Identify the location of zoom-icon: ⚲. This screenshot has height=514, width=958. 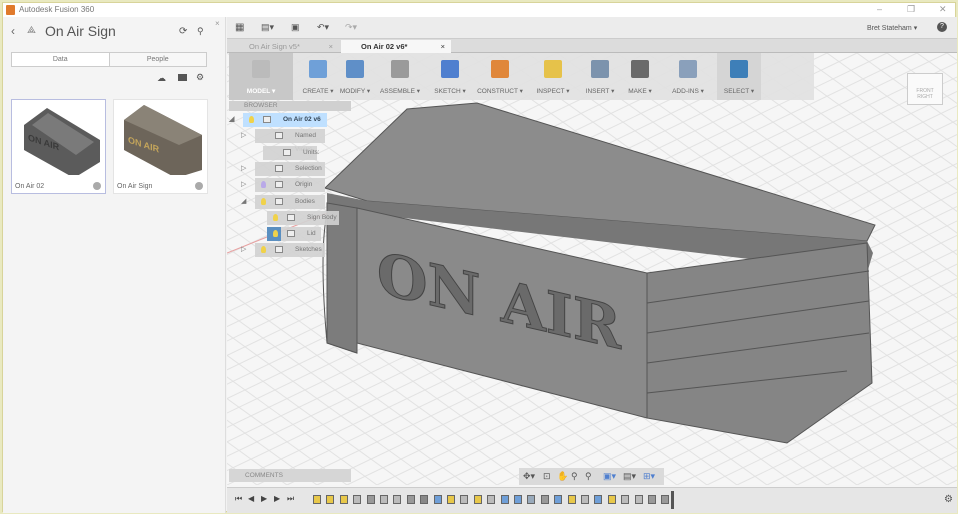
(574, 476).